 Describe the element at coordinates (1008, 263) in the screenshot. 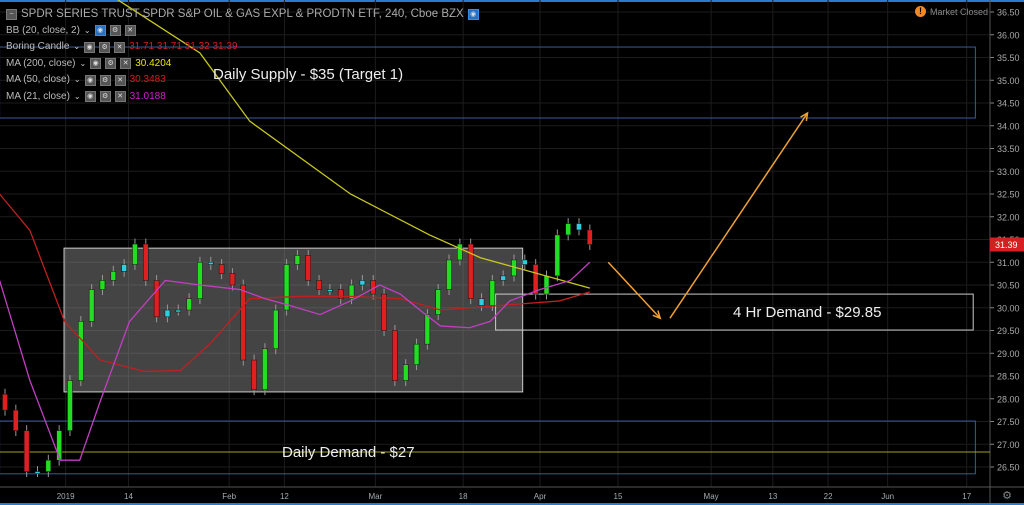

I see `y-tick-label: 31.00` at that location.